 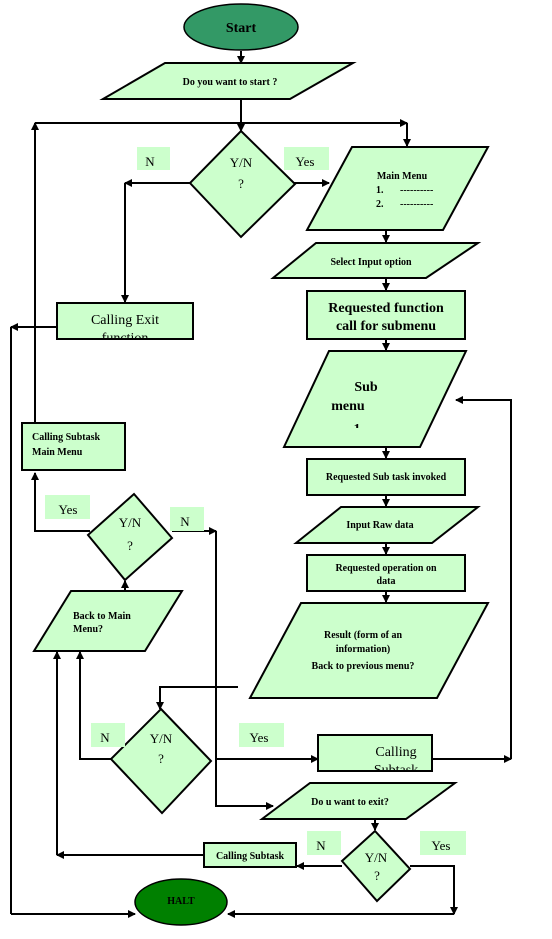 I want to click on sub-task-invoked-node: Requested Sub task invoked, so click(x=386, y=477).